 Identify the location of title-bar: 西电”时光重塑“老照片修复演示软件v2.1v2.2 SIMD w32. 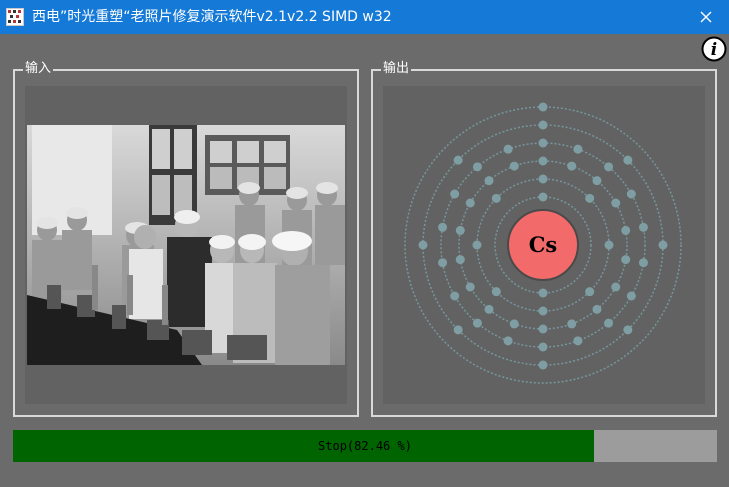
(364, 17).